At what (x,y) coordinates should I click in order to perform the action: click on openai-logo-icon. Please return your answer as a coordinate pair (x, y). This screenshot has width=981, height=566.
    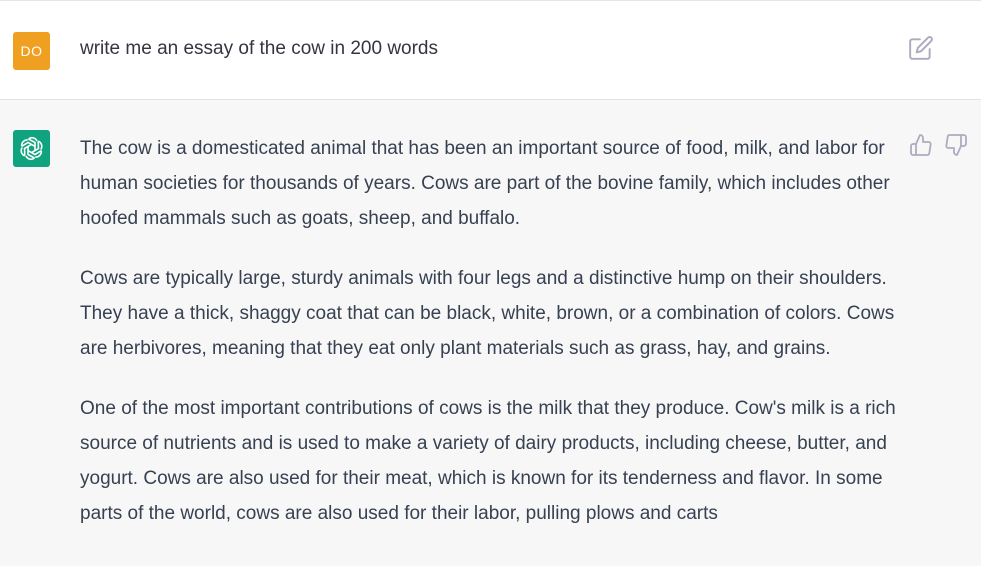
    Looking at the image, I should click on (31, 148).